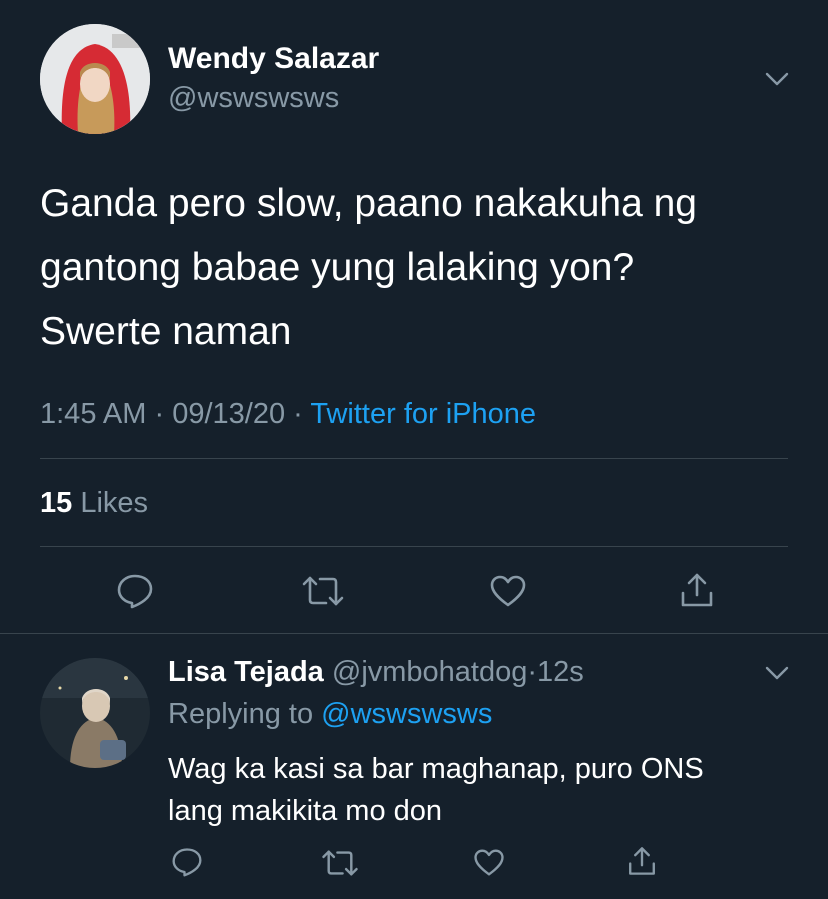 This screenshot has height=899, width=828. What do you see at coordinates (166, 331) in the screenshot?
I see `tweet-text-line: Swerte naman` at bounding box center [166, 331].